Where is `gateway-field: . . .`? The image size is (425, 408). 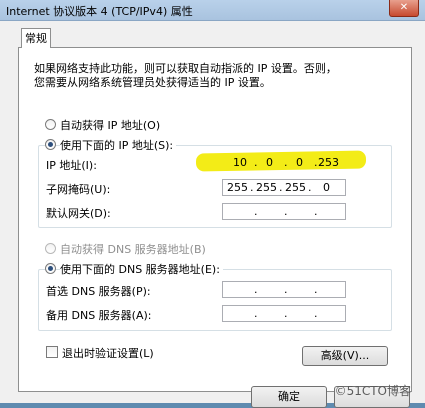 gateway-field: . . . is located at coordinates (284, 211).